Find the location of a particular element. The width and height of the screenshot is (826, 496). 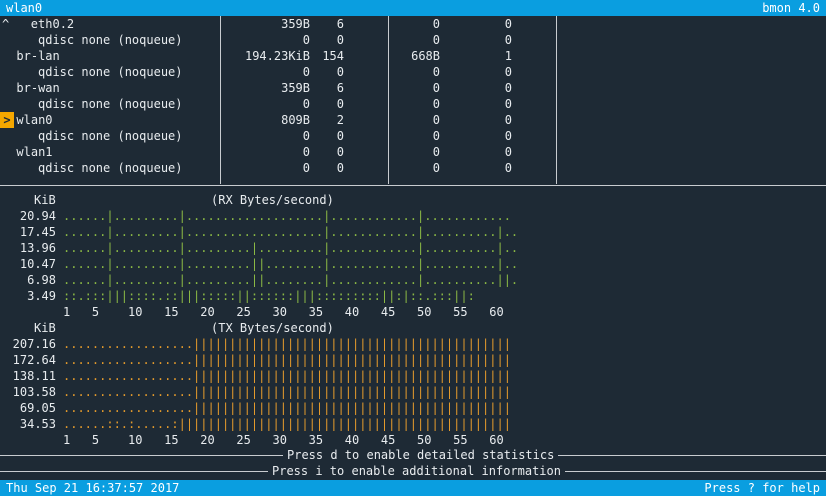

interface-row: br-lan 194.23KiB 154 668B 1 is located at coordinates (413, 56).